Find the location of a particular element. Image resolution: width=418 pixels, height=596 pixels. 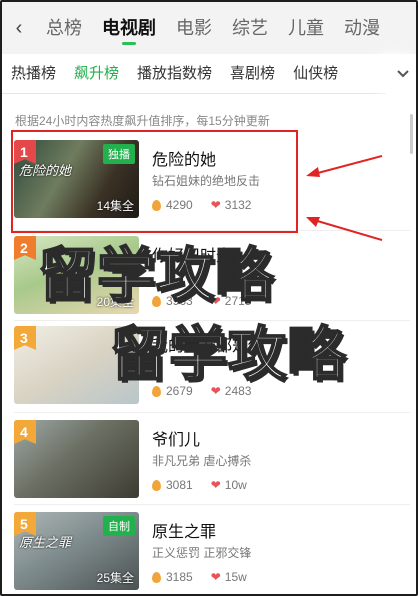

list-item: 5 原生之罪 自制 25集全 原生之罪 正义惩罚 正邪交锋 3185 ❤ 15w is located at coordinates (212, 551).